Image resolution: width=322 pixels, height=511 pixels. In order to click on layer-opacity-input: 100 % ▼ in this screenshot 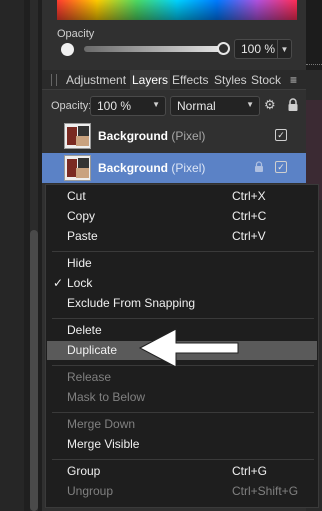, I will do `click(128, 106)`.